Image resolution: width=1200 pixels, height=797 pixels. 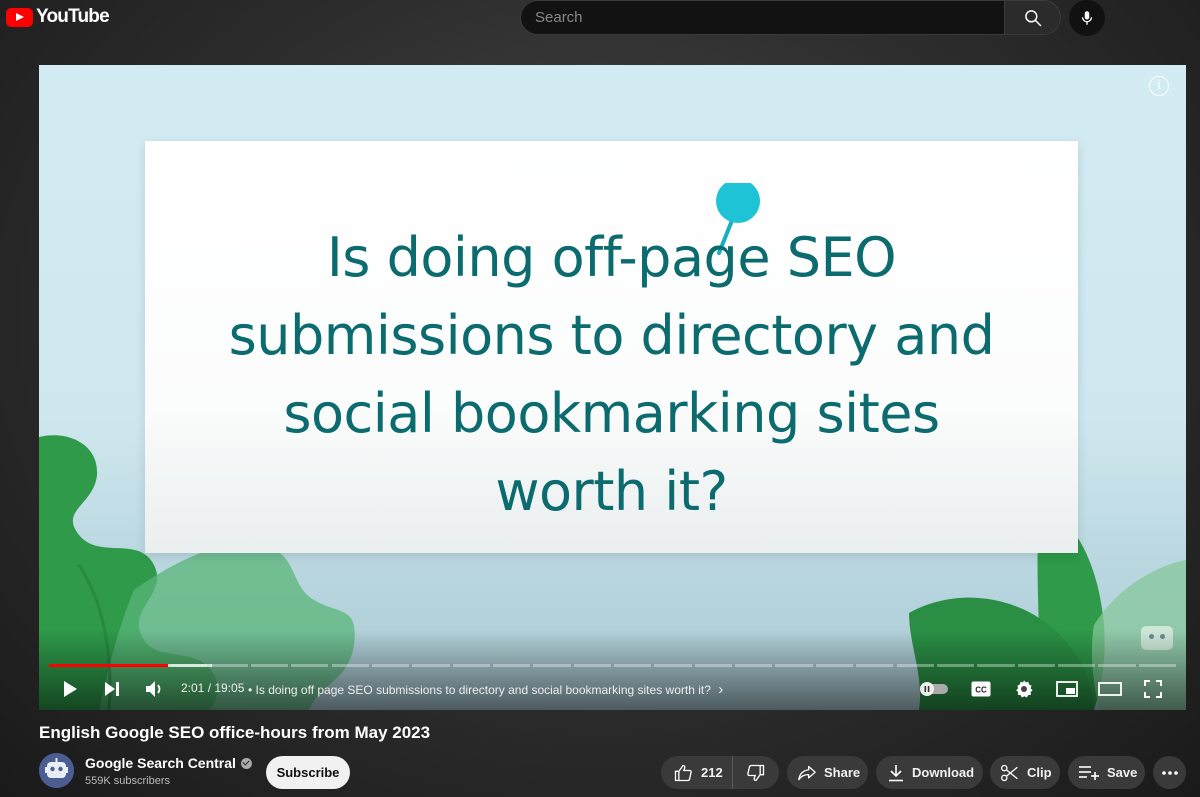 I want to click on settings-icon, so click(x=1024, y=689).